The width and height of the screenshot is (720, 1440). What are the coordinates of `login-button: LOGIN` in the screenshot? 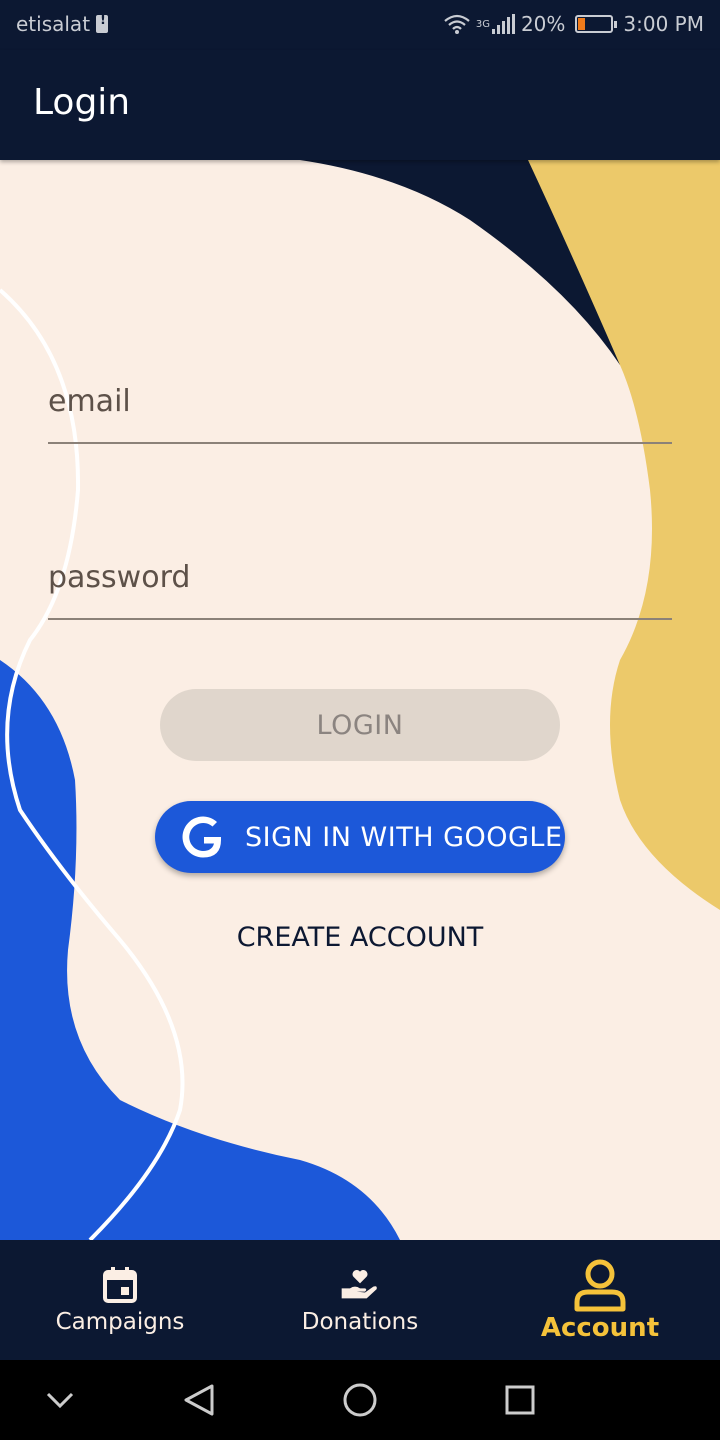 It's located at (360, 725).